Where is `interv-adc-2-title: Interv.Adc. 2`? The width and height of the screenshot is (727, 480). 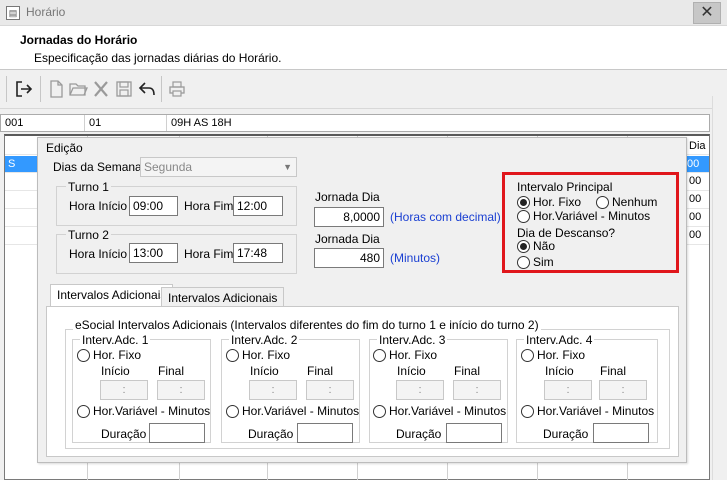
interv-adc-2-title: Interv.Adc. 2 is located at coordinates (264, 340).